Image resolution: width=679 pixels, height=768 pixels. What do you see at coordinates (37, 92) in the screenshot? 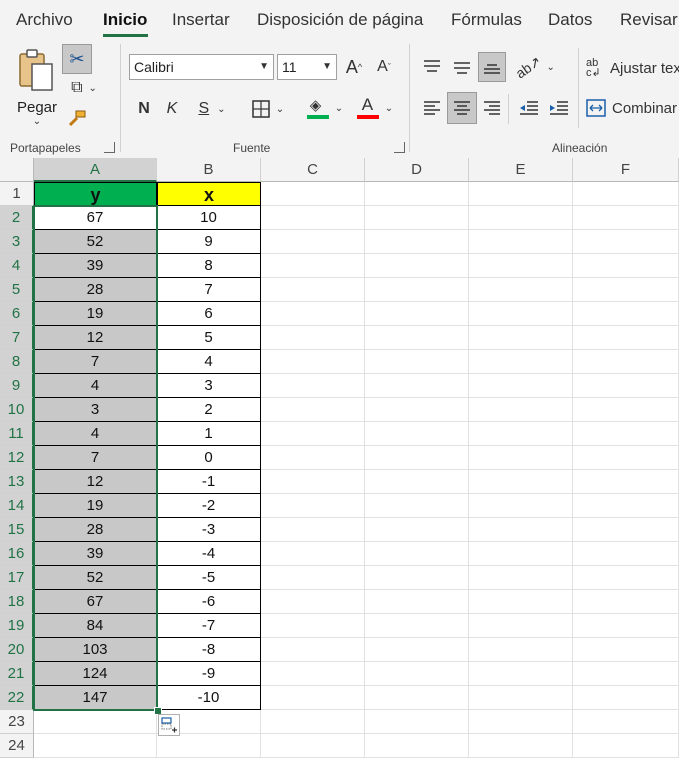
I see `paste-button: Pegar ⌄` at bounding box center [37, 92].